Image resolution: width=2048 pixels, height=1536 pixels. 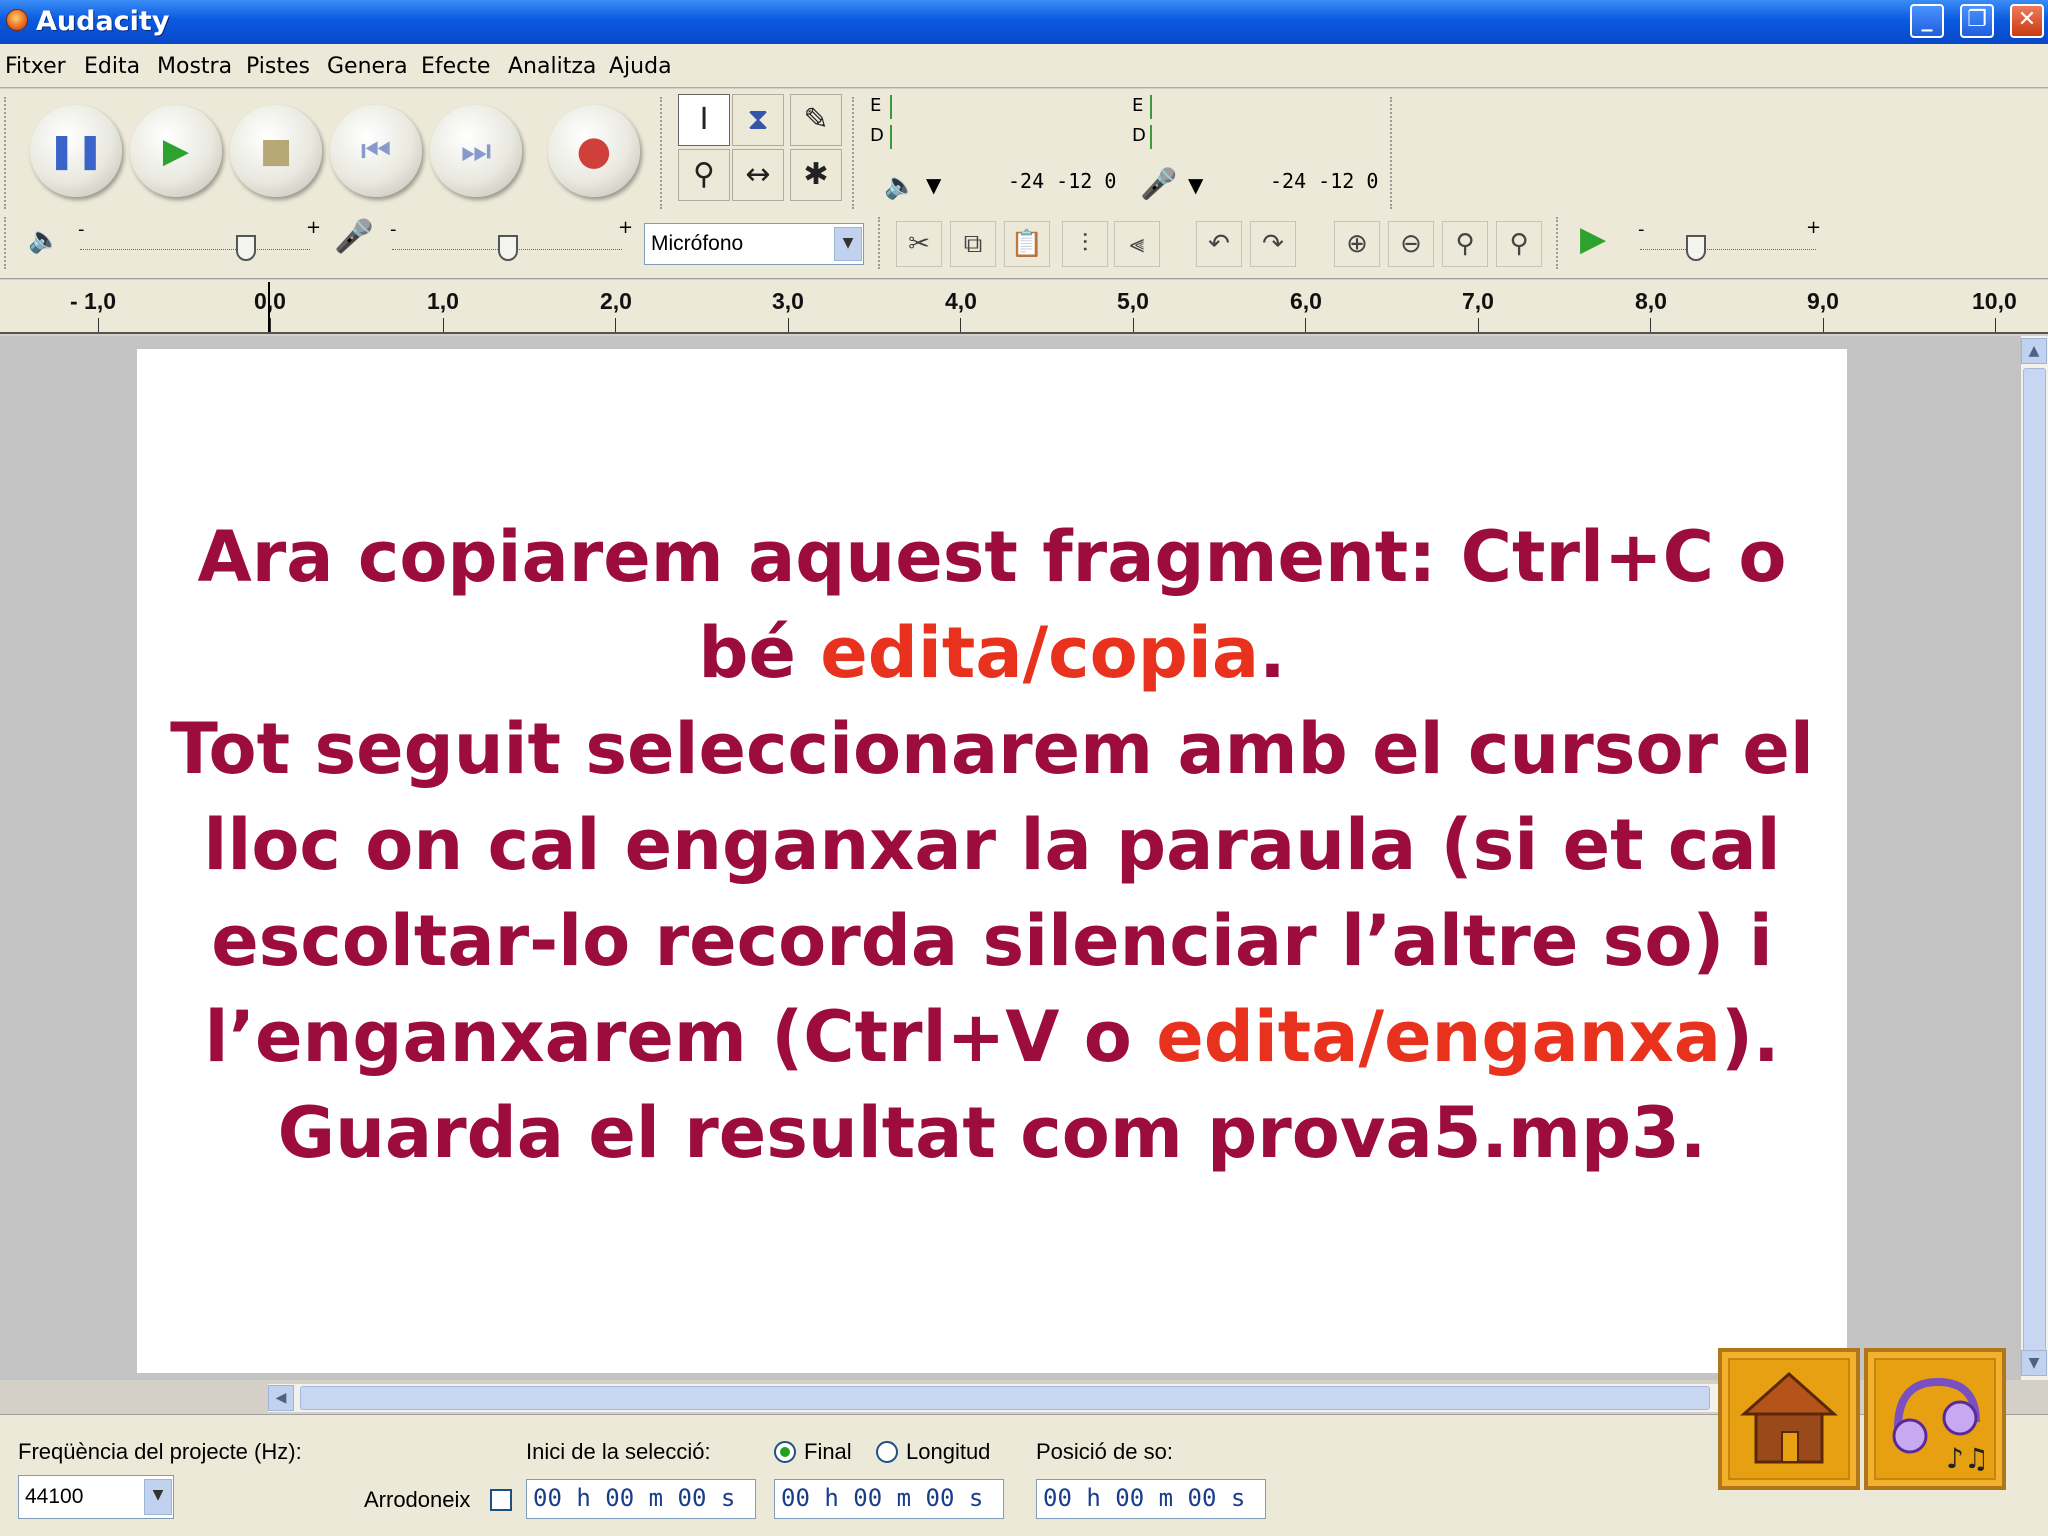 What do you see at coordinates (1002, 137) in the screenshot?
I see `play-meter-right` at bounding box center [1002, 137].